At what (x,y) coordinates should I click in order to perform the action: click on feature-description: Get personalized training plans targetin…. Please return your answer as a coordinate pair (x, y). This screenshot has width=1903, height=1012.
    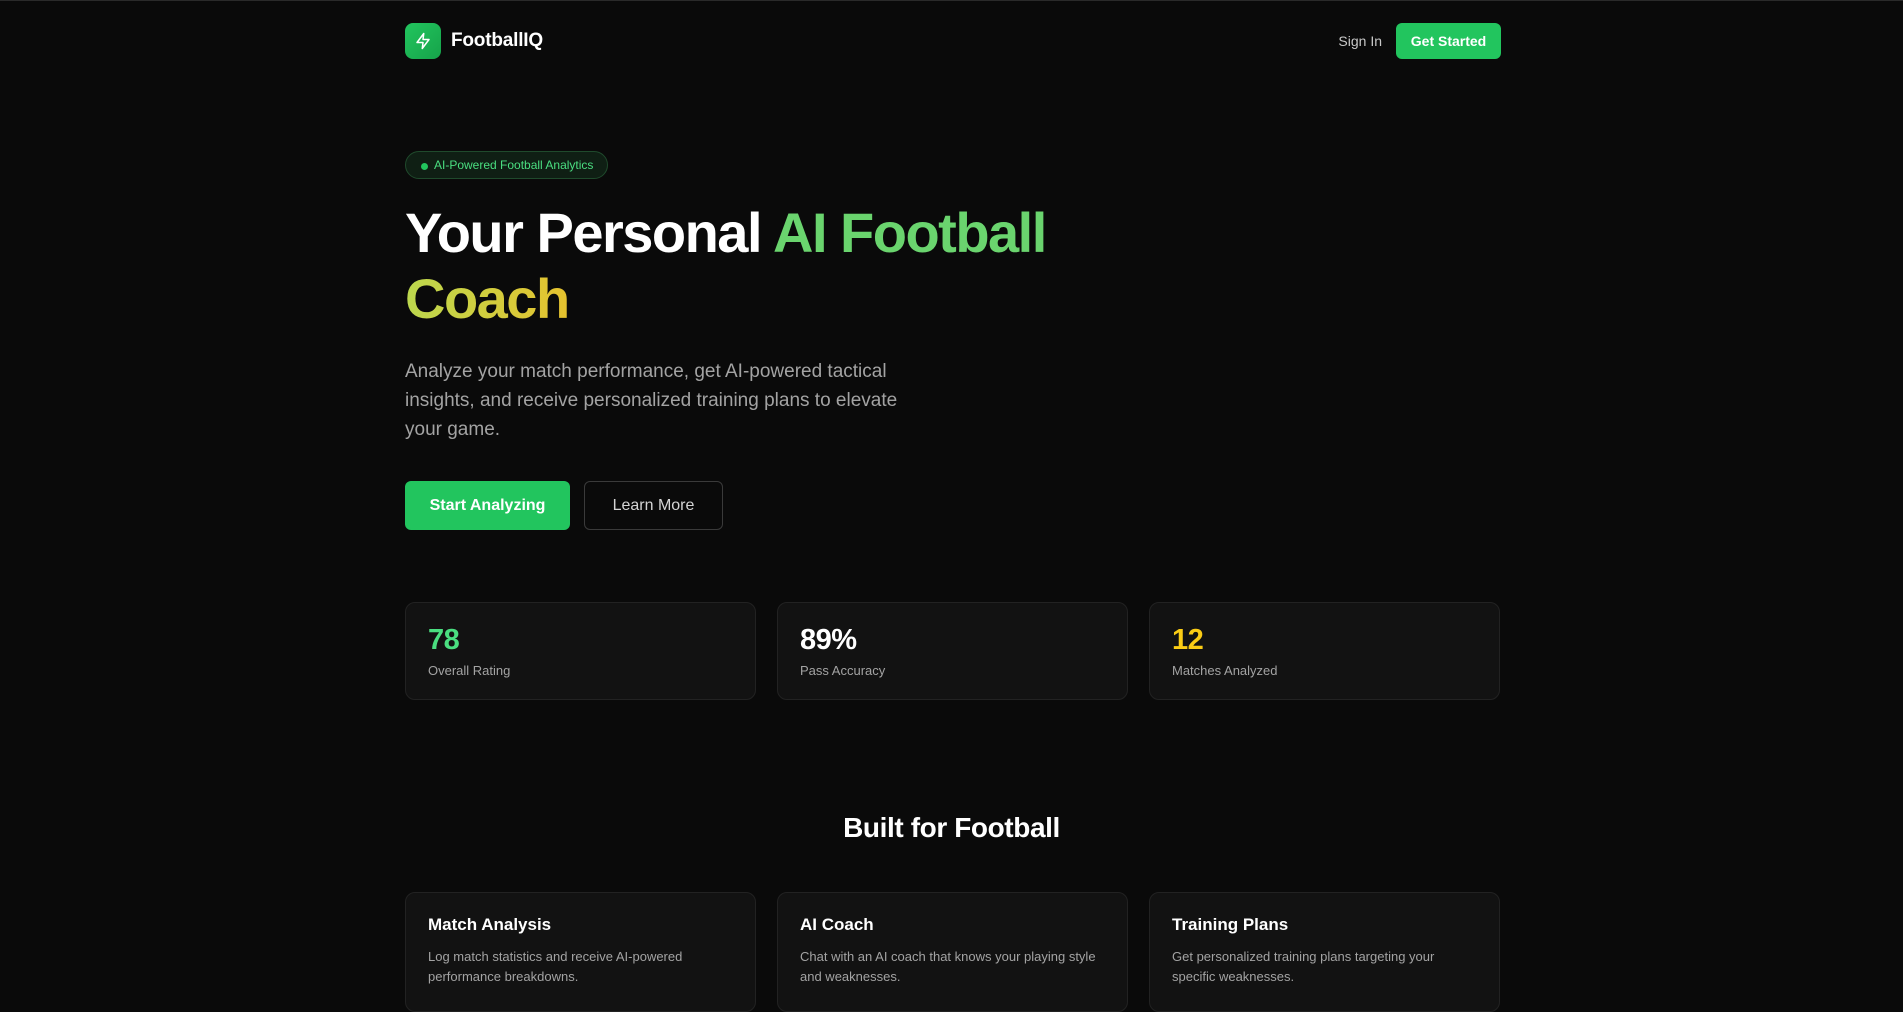
    Looking at the image, I should click on (1303, 966).